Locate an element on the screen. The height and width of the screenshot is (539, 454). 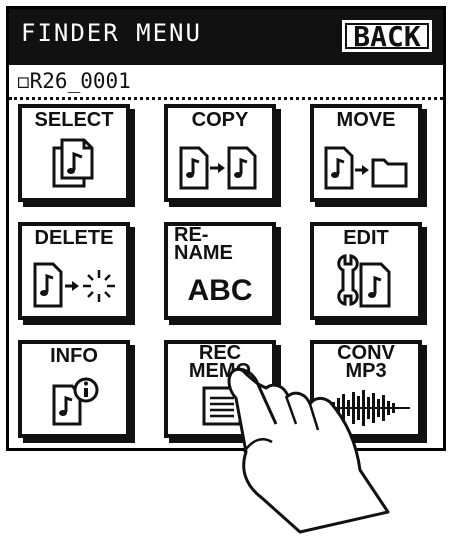
rec-memo-button: REC MEMO is located at coordinates (220, 389).